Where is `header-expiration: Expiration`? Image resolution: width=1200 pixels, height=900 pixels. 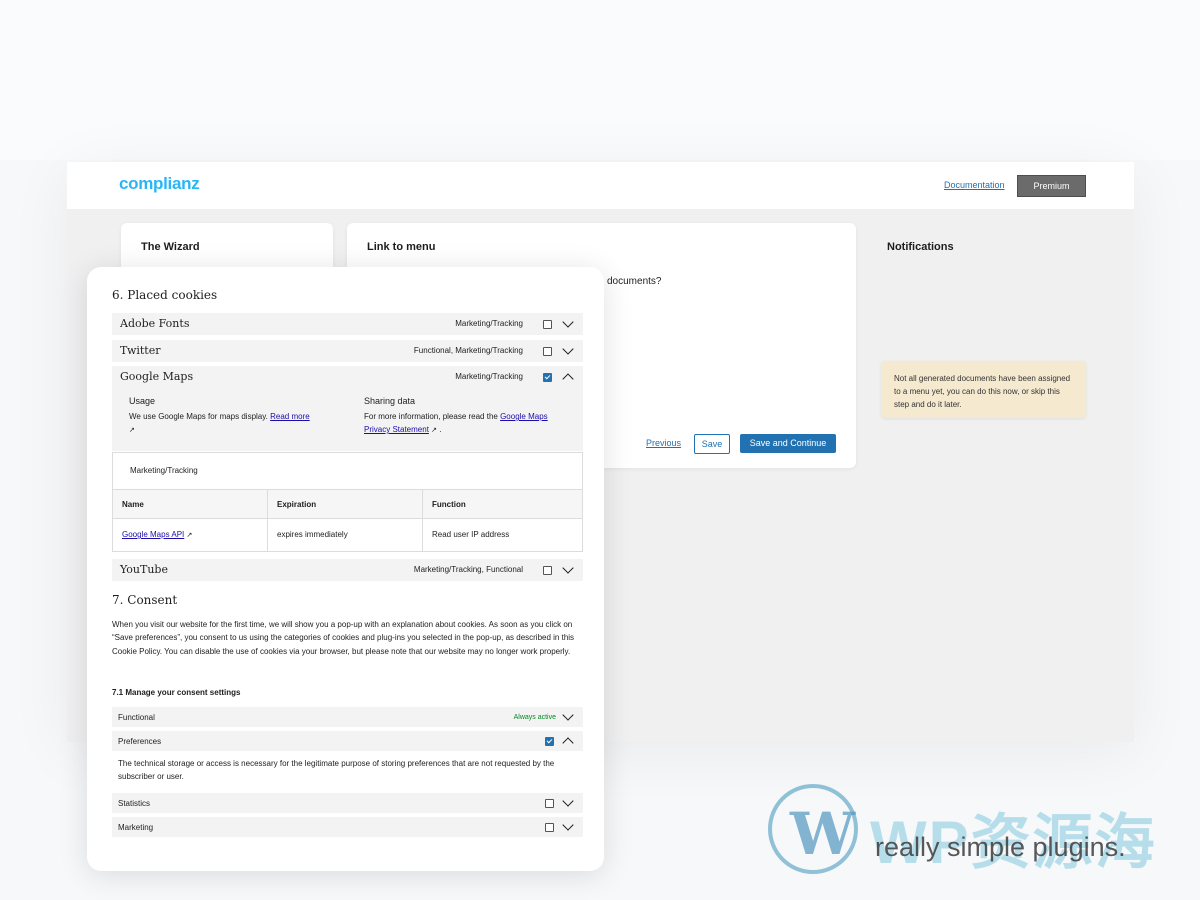 header-expiration: Expiration is located at coordinates (345, 504).